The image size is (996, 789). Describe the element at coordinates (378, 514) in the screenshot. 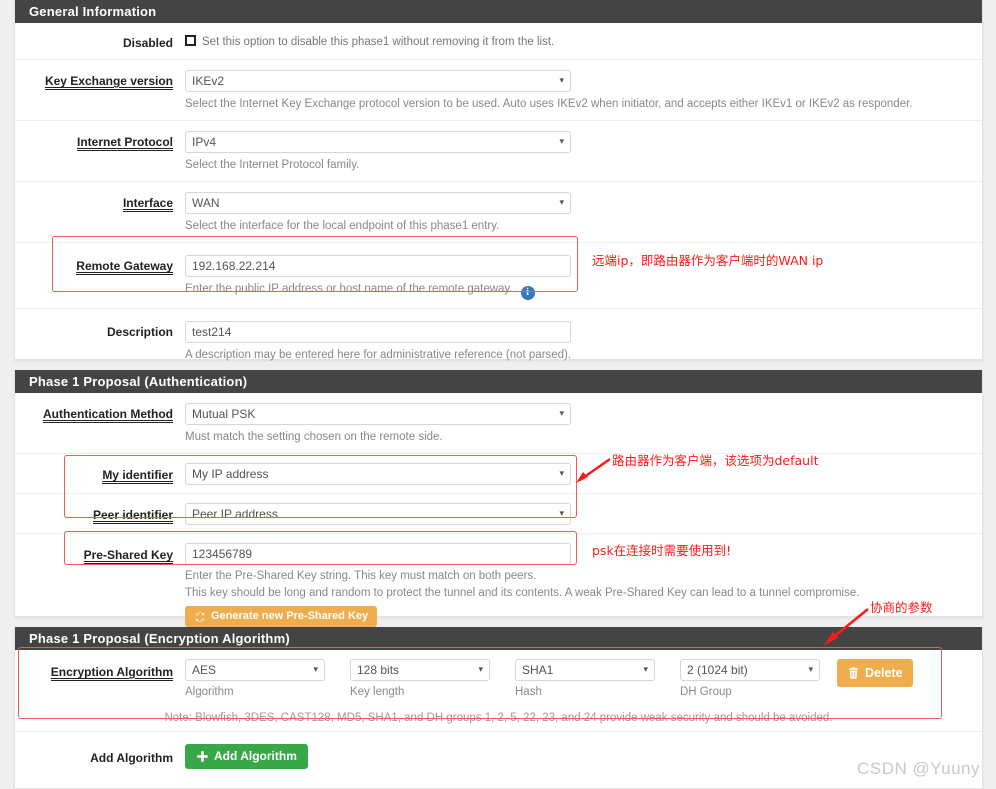

I see `peer-identifier-select: Peer IP address ▾` at that location.